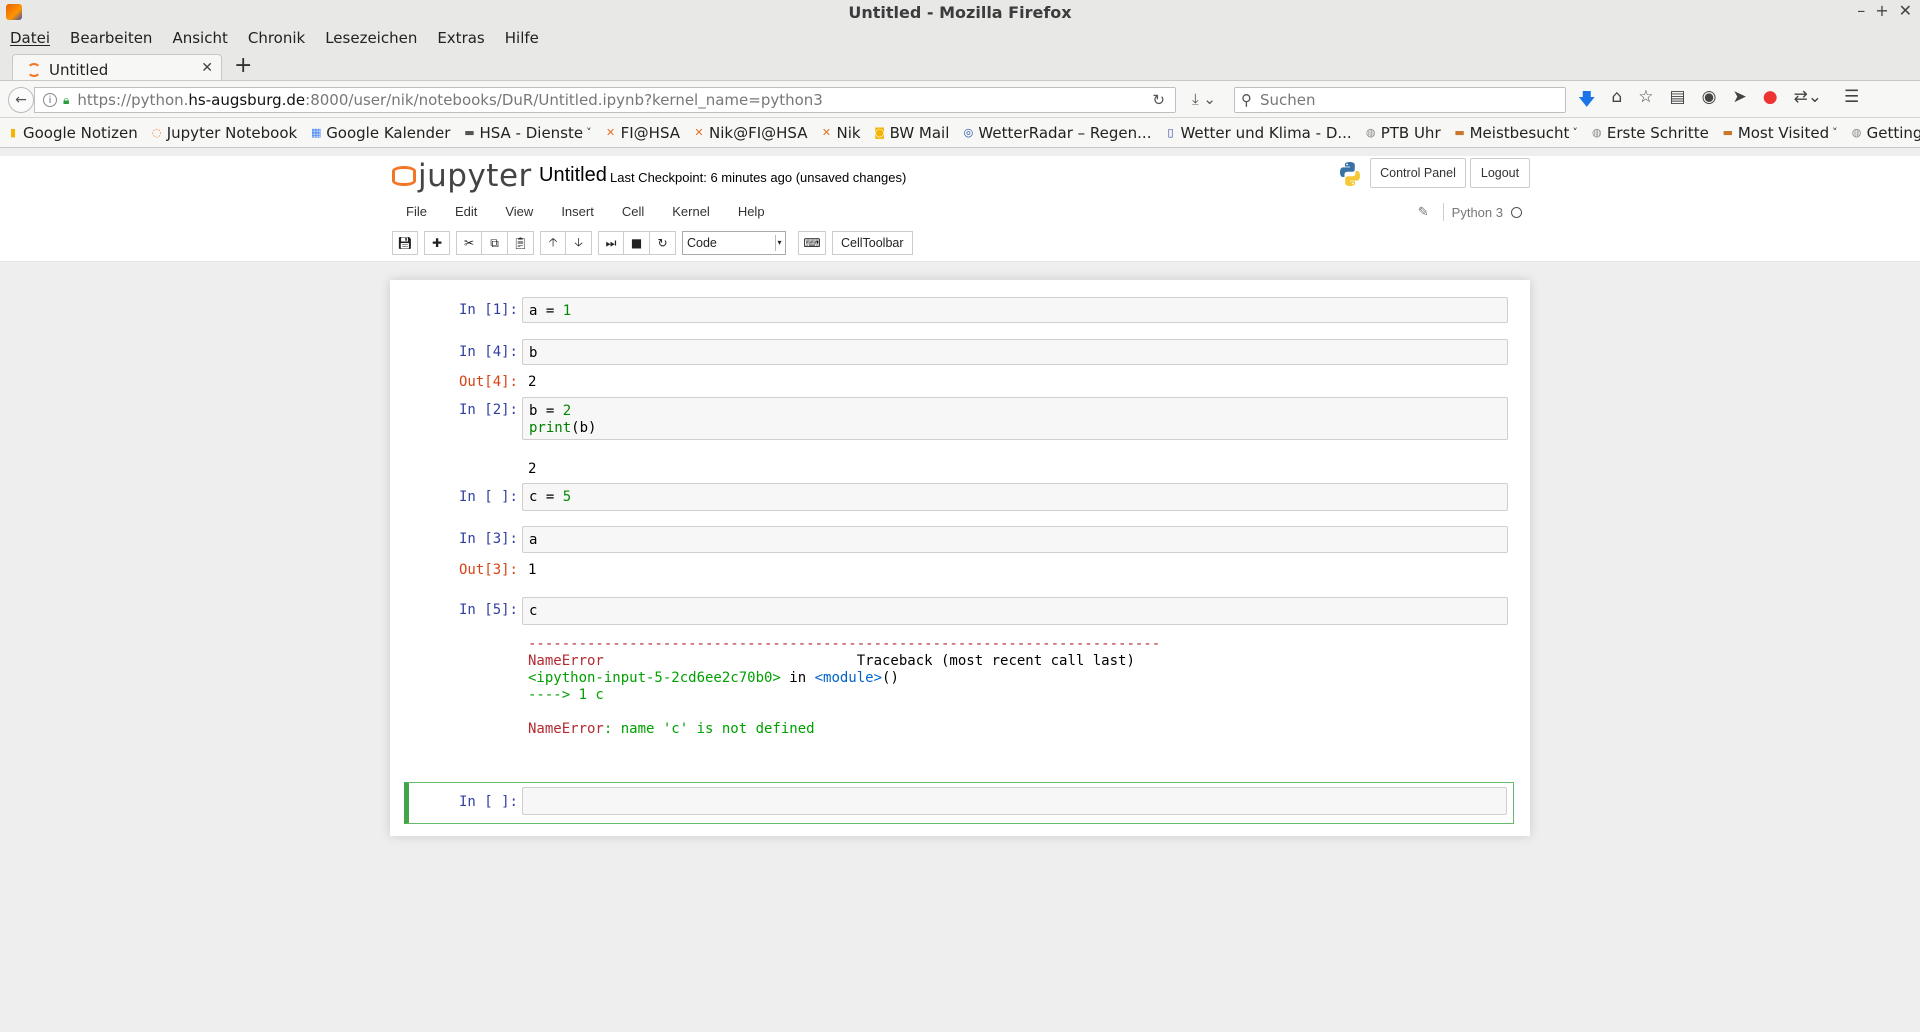  Describe the element at coordinates (1586, 101) in the screenshot. I see `downloads-icon: 🡇` at that location.